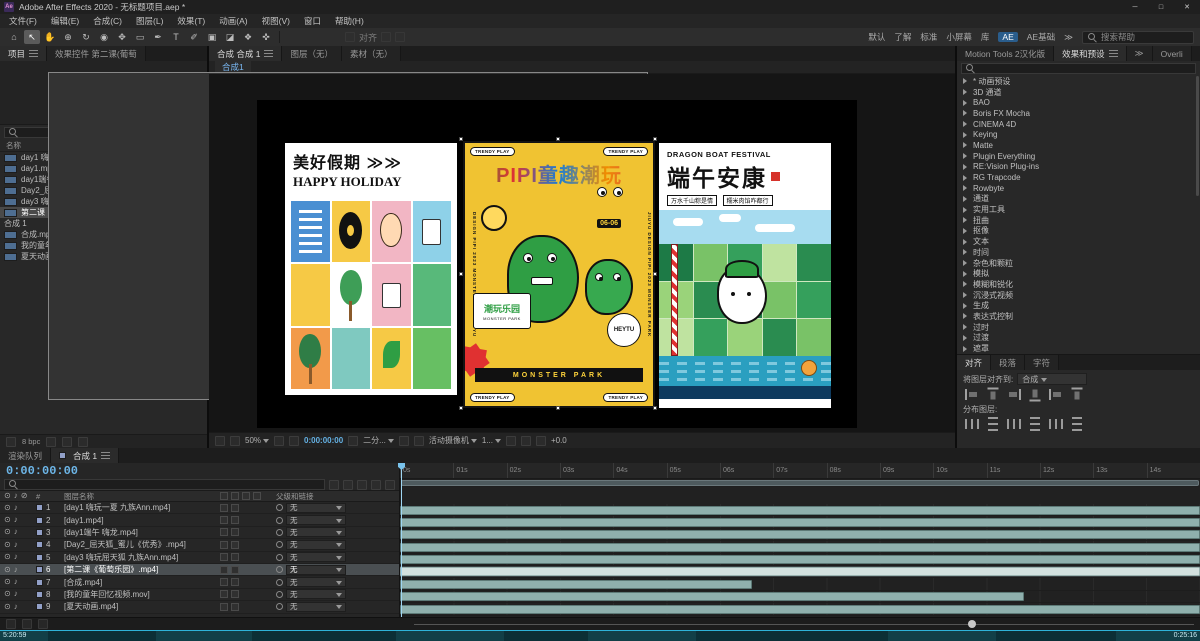 This screenshot has height=641, width=1200. Describe the element at coordinates (122, 37) in the screenshot. I see `tool-icon: ✥` at that location.